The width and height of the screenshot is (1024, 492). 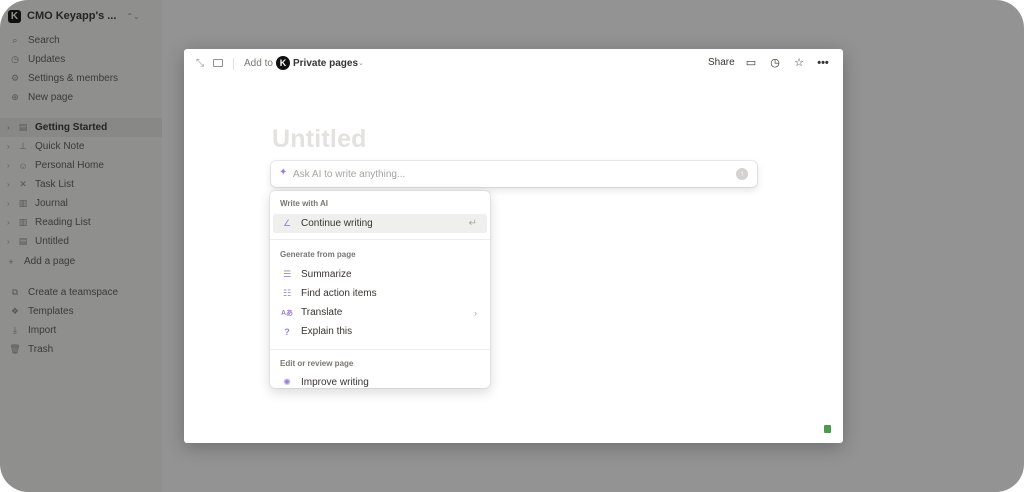 What do you see at coordinates (742, 174) in the screenshot?
I see `send-icon: ↑` at bounding box center [742, 174].